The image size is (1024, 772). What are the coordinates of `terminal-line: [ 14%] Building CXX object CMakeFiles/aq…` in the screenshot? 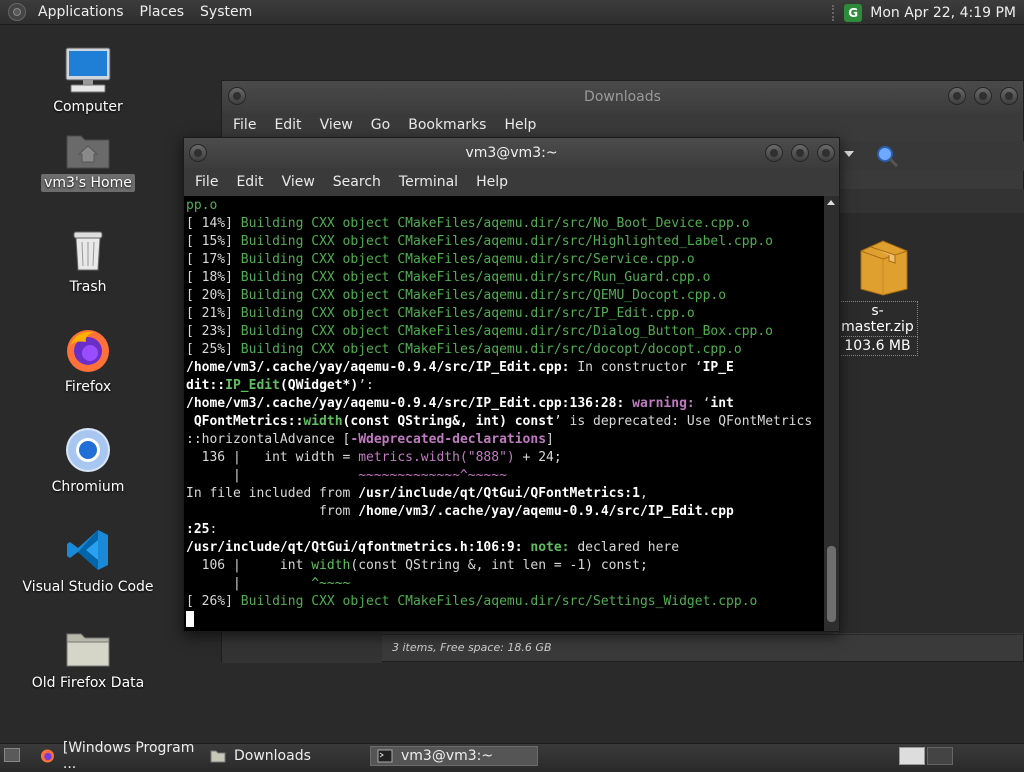 It's located at (505, 224).